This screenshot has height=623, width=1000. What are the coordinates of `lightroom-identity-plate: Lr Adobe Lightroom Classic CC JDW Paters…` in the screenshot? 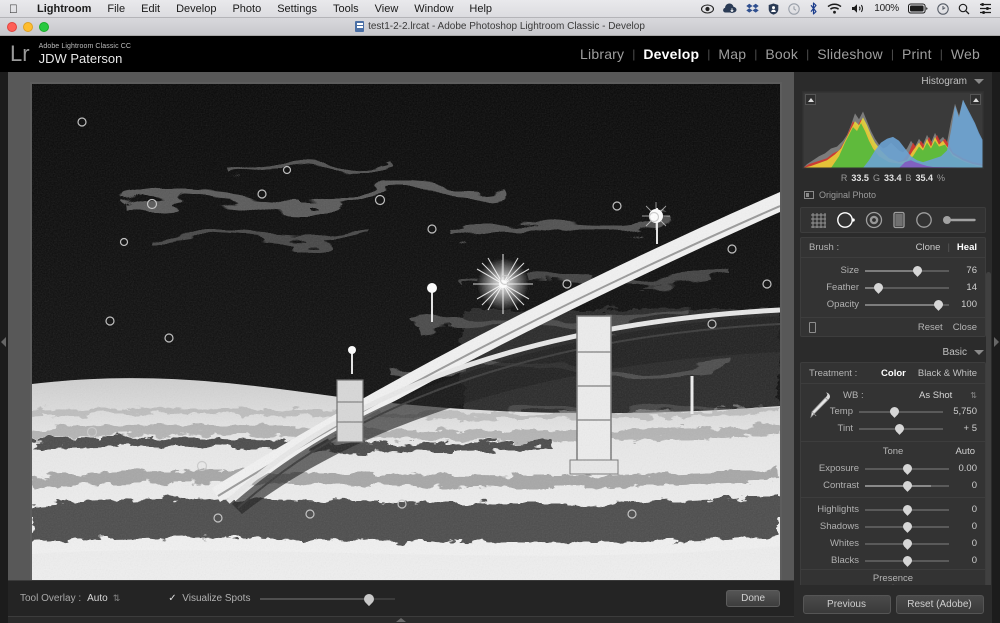 It's located at (70, 54).